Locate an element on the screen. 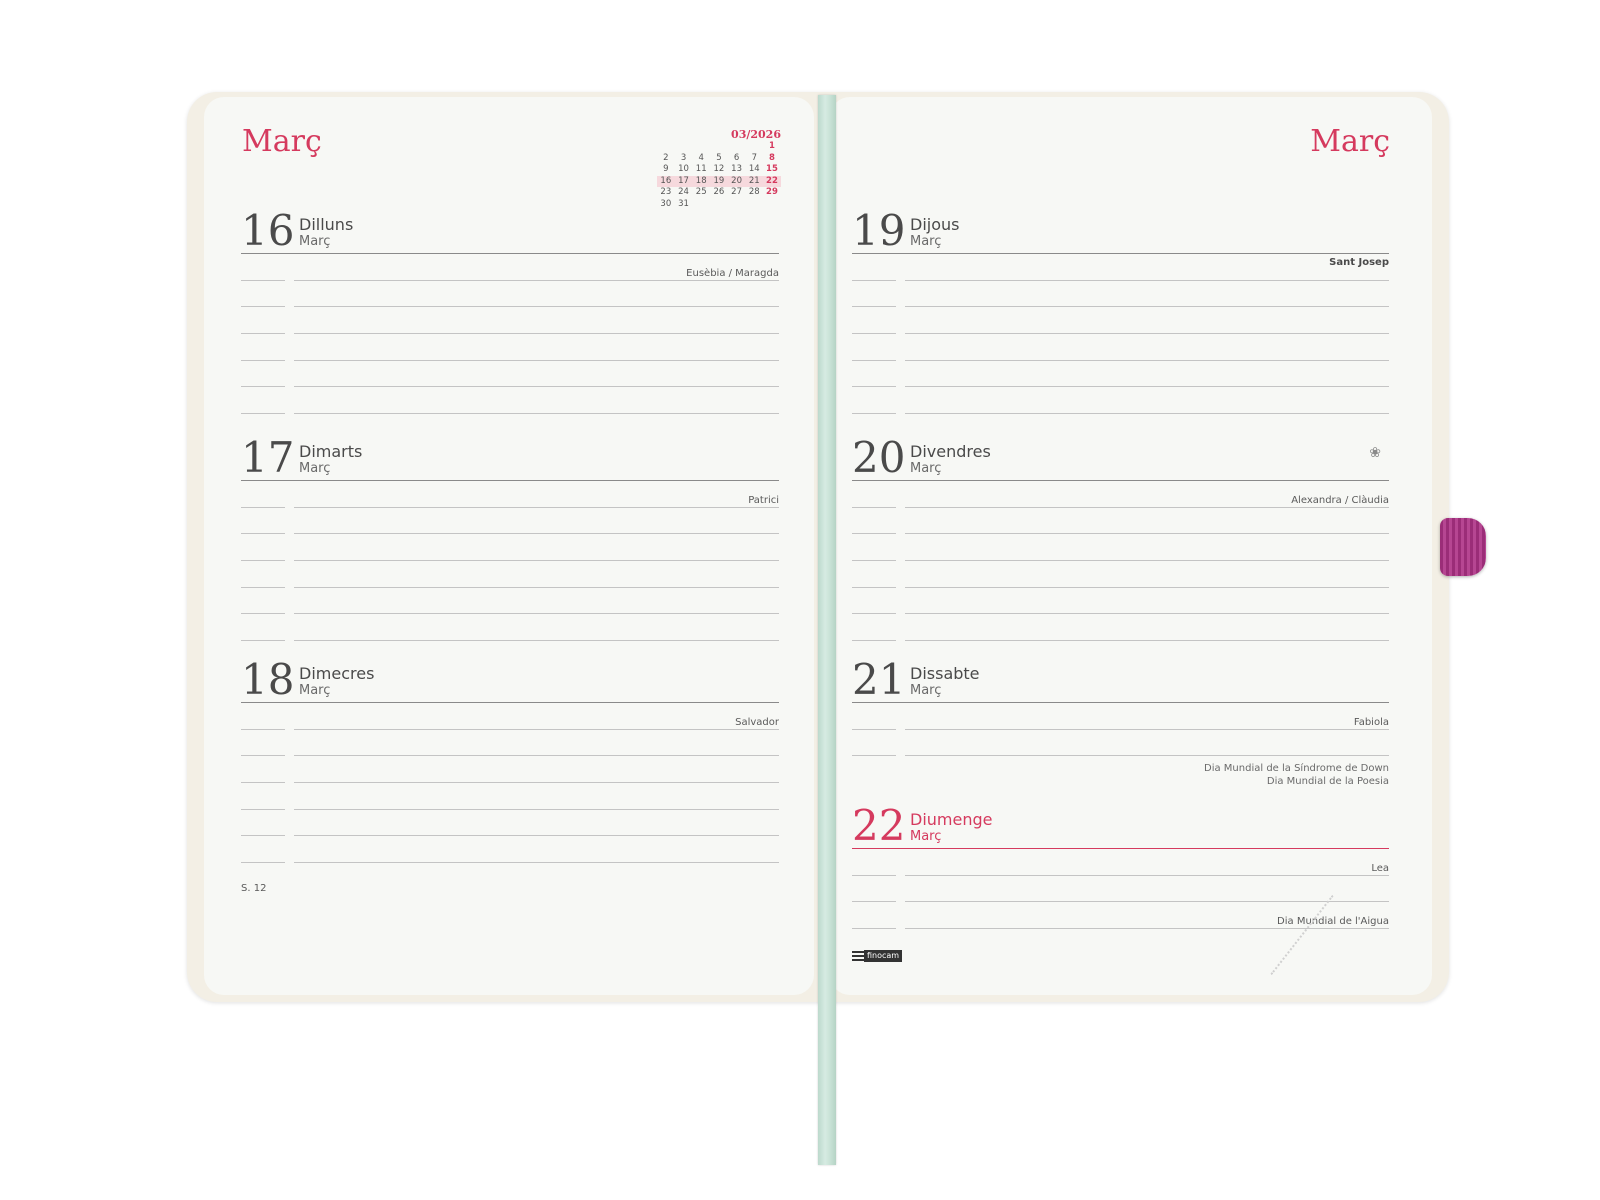 The image size is (1600, 1200). brand-logo: finocam is located at coordinates (877, 956).